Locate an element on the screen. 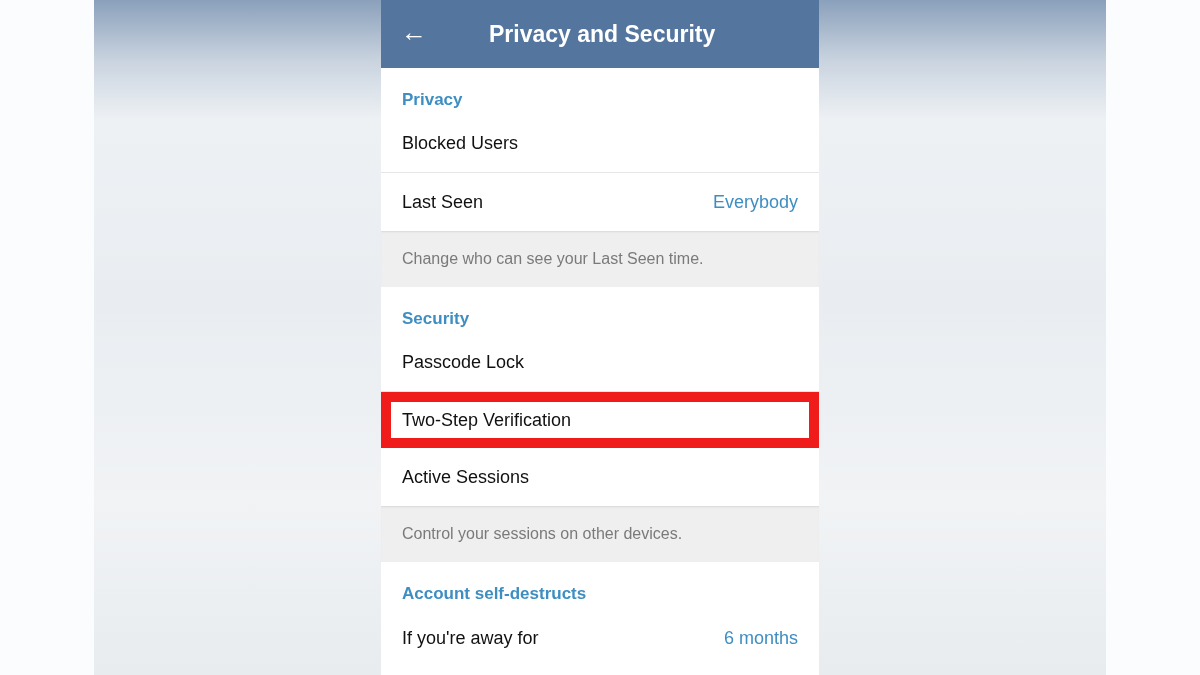  settings-row: Passcode Lock is located at coordinates (600, 363).